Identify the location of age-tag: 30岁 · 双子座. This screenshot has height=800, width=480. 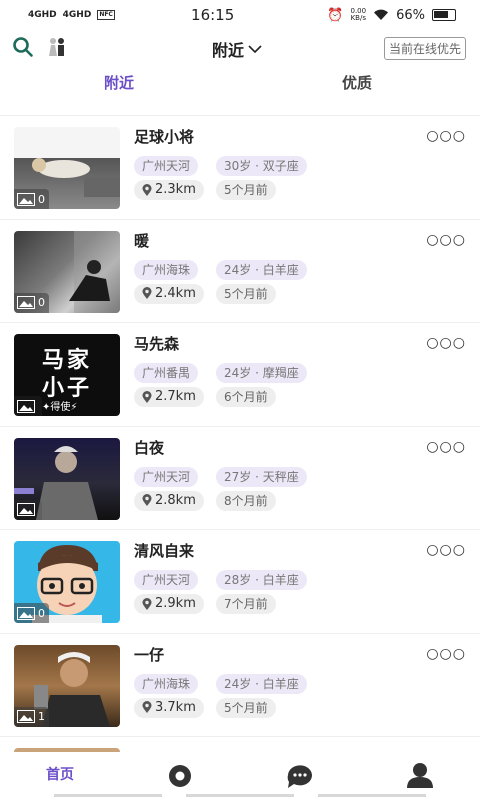
(261, 166).